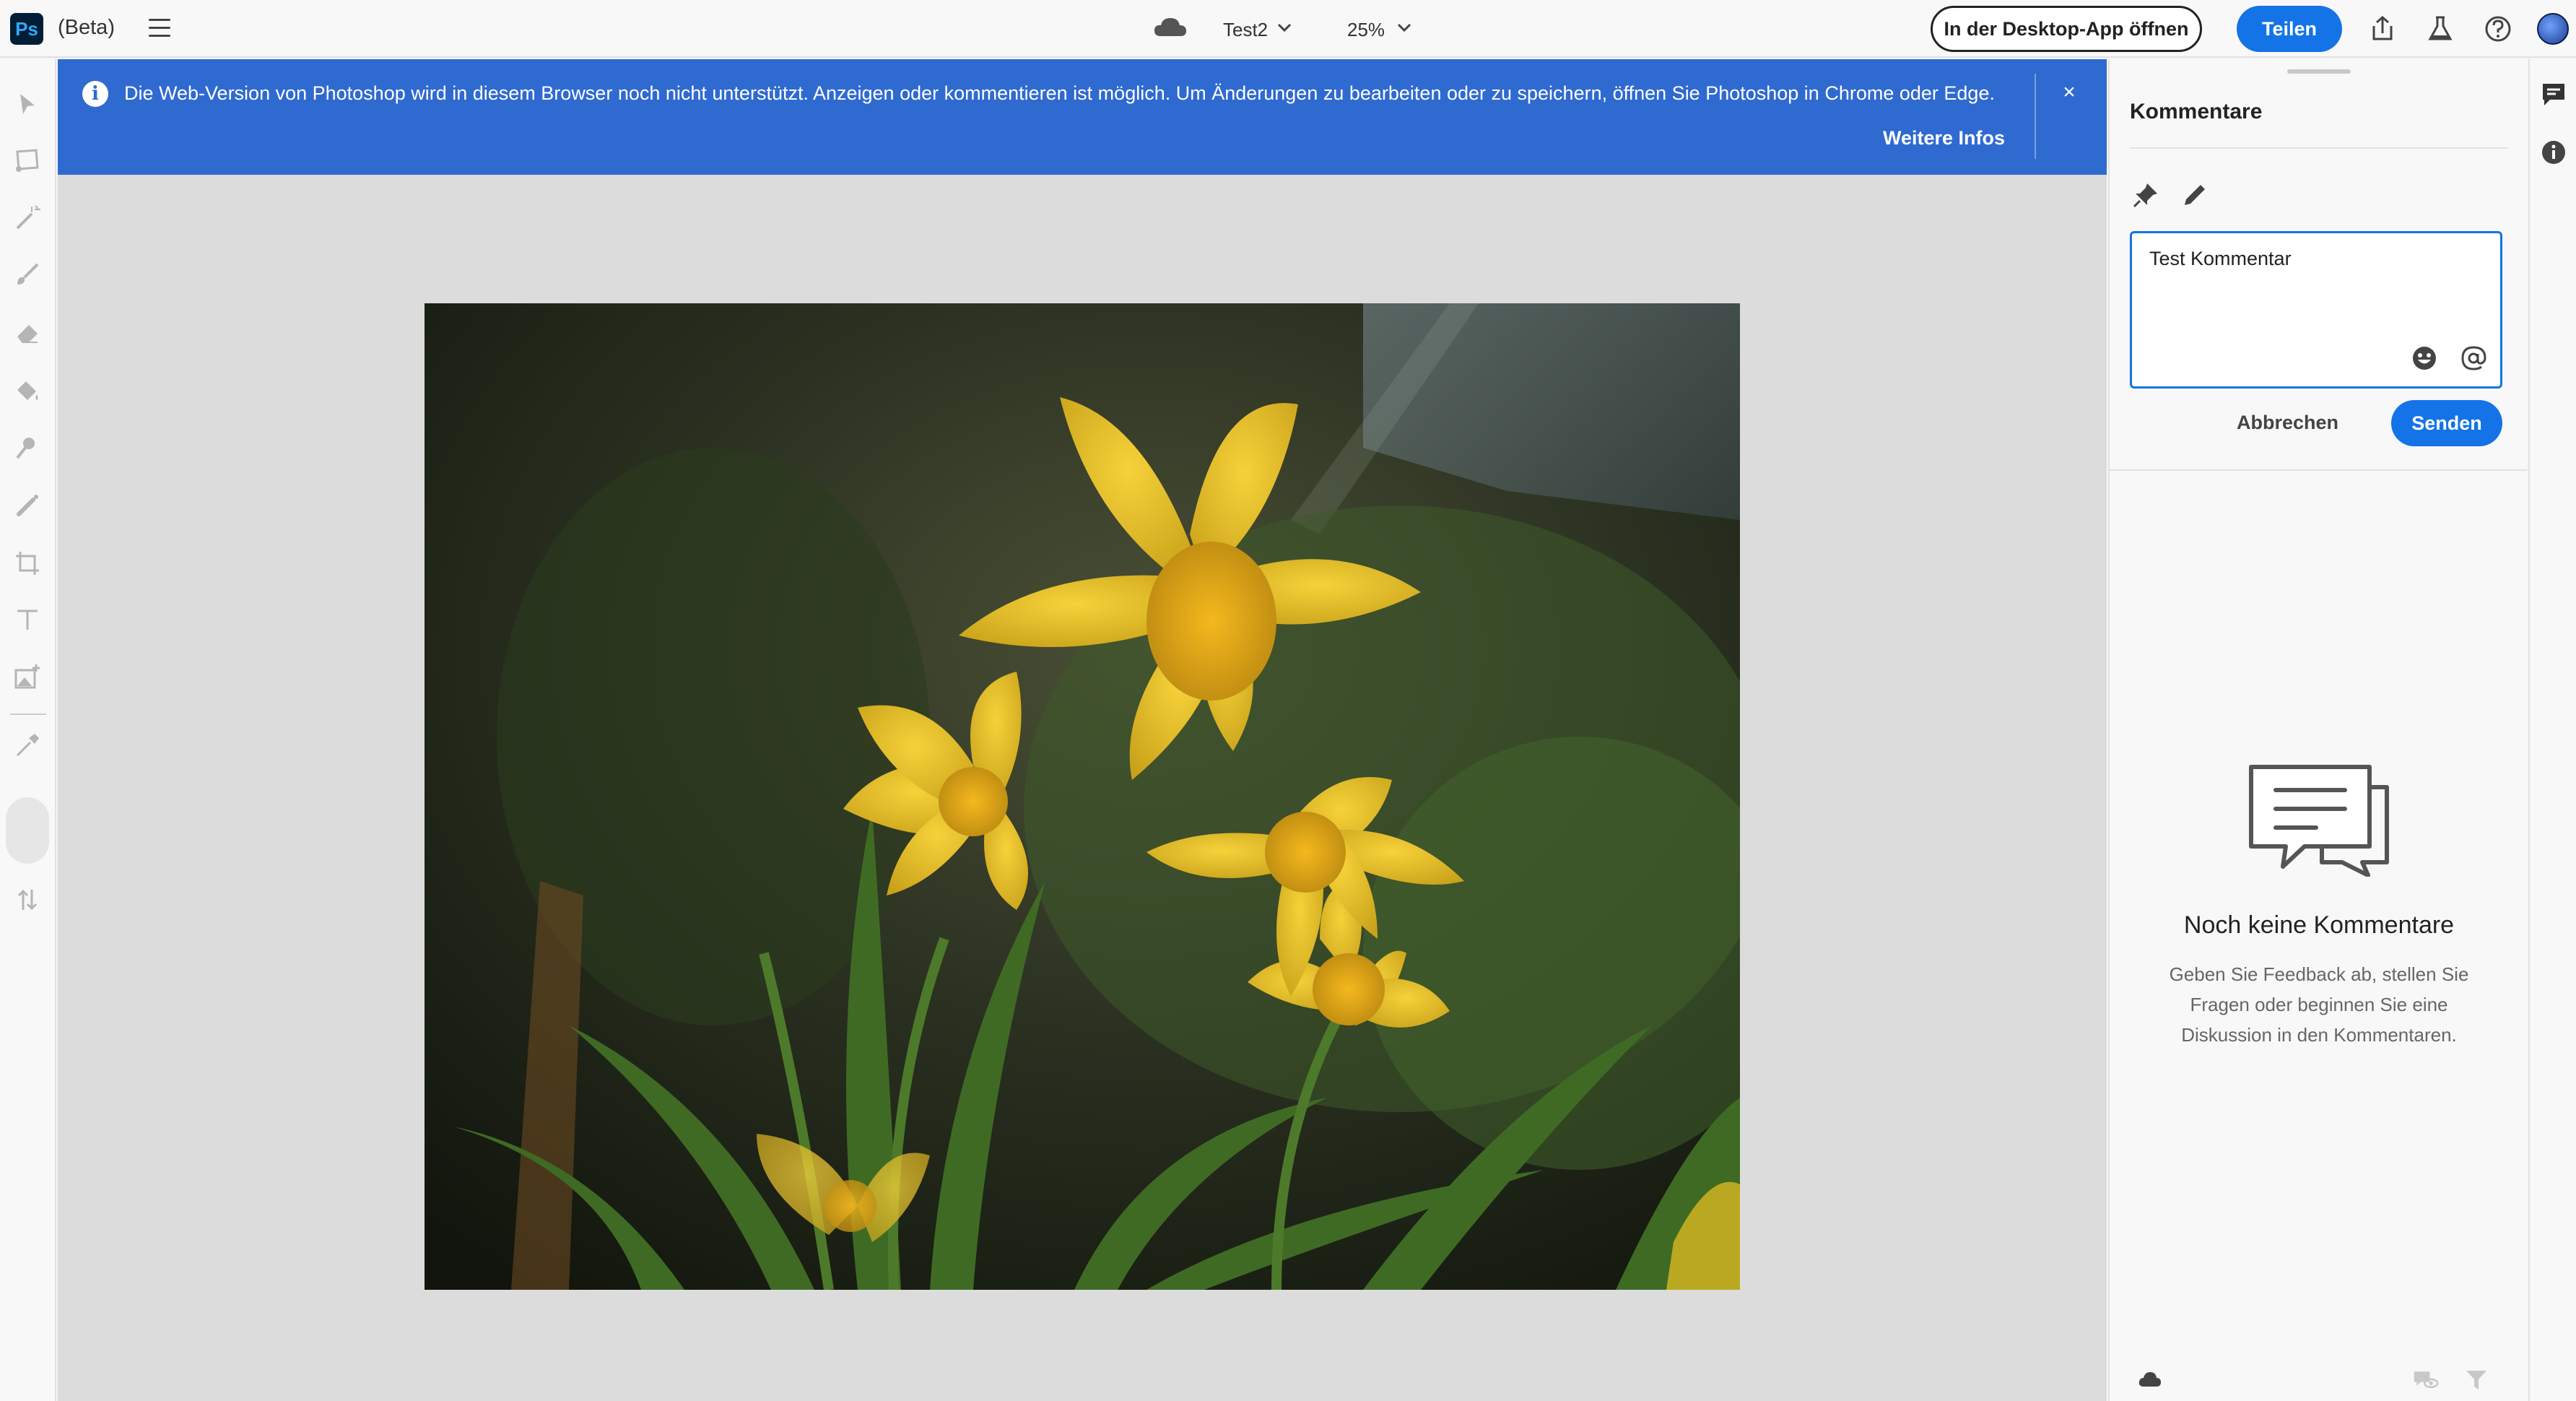  I want to click on menu-icon, so click(159, 28).